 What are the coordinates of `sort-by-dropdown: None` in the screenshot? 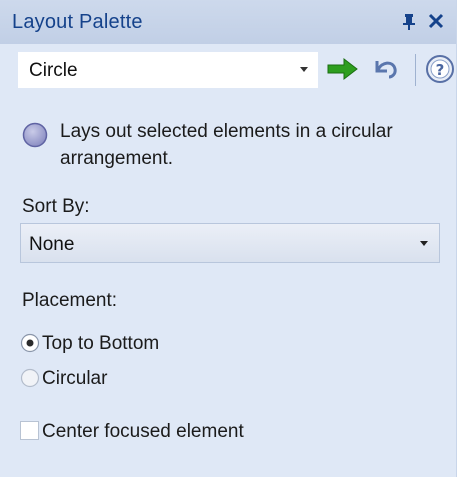 It's located at (230, 243).